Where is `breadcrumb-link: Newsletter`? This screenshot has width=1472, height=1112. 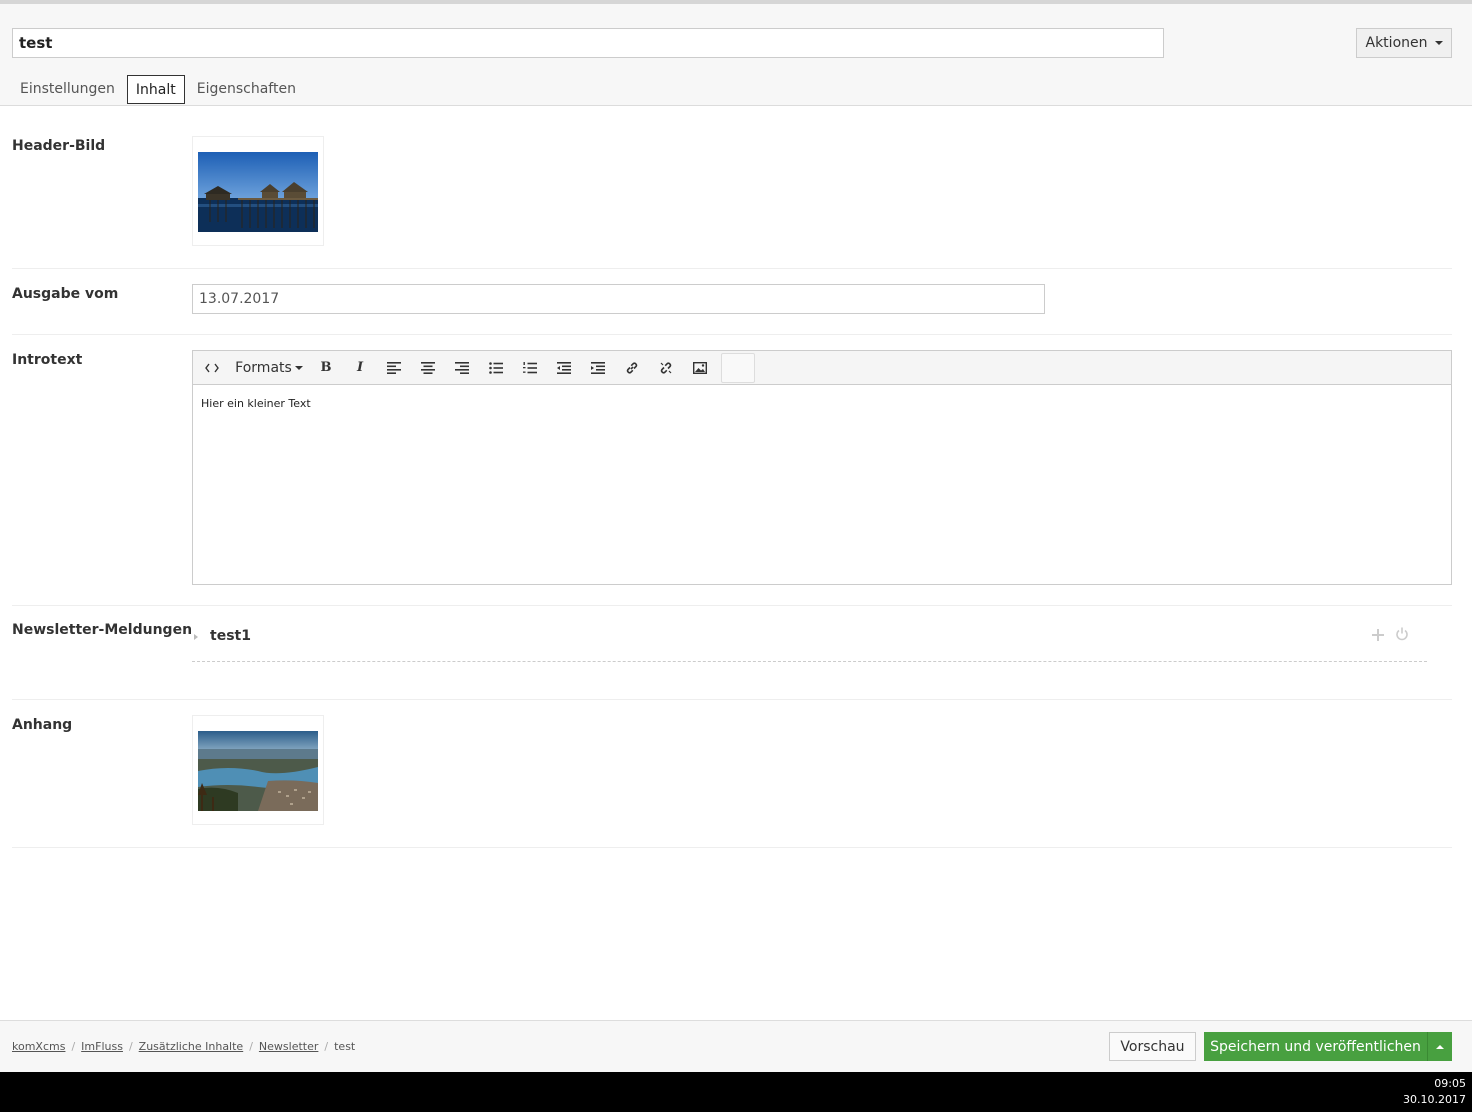
breadcrumb-link: Newsletter is located at coordinates (288, 1046).